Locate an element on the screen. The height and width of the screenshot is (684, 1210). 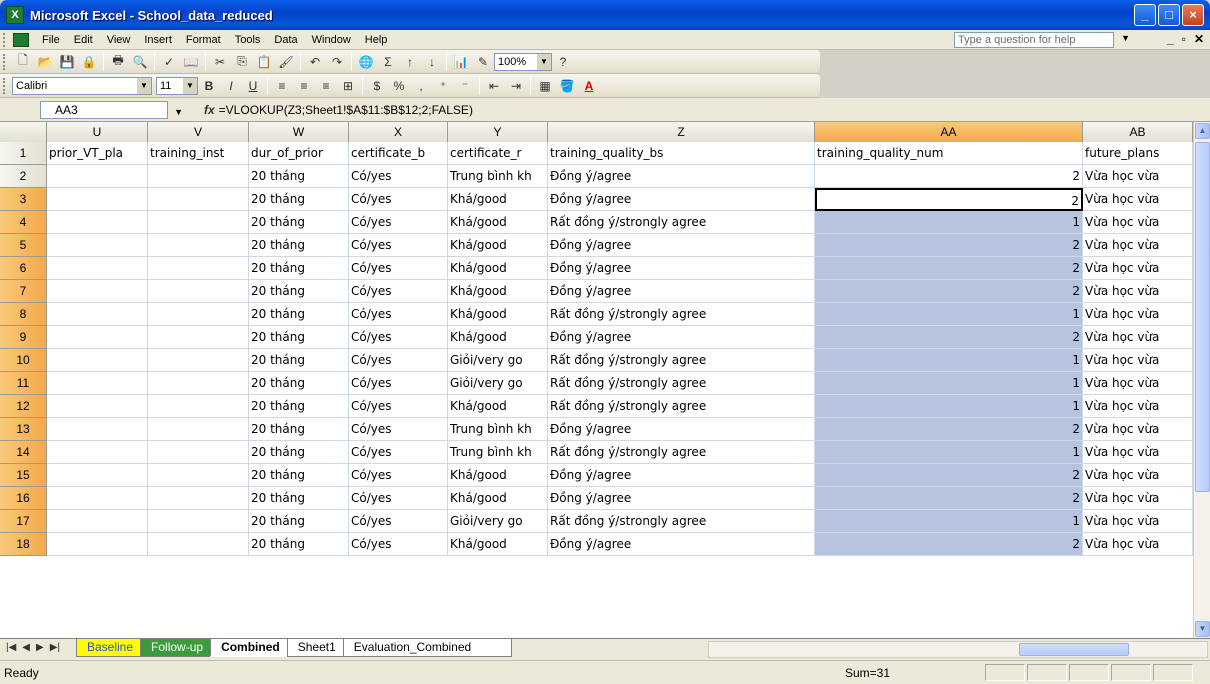
cell-w9: 20 tháng is located at coordinates (299, 337).